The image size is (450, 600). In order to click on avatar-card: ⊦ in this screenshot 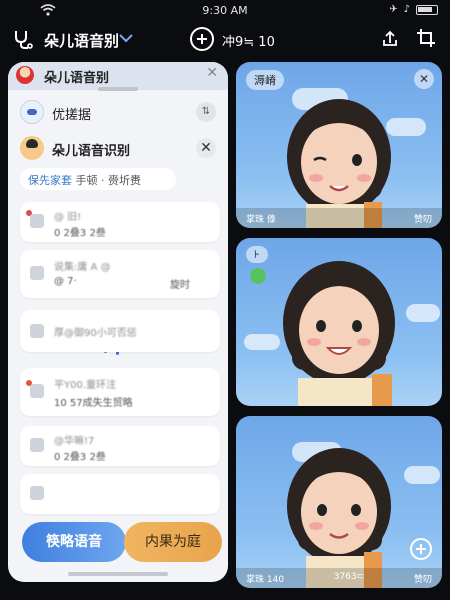, I will do `click(339, 322)`.